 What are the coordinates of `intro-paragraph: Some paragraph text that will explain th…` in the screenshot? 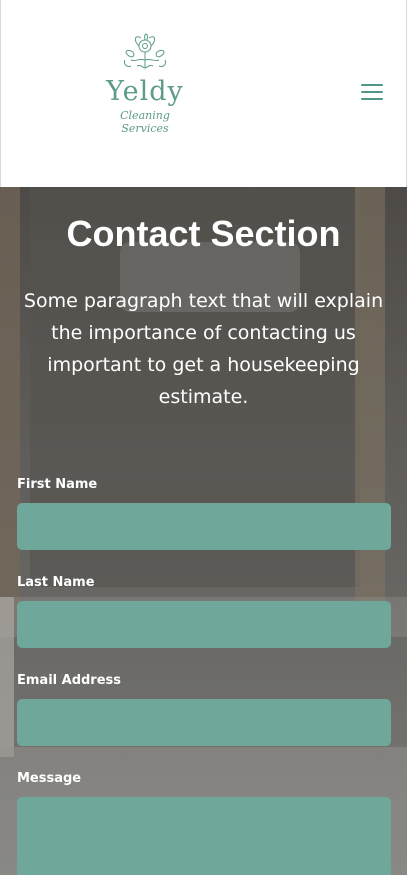 It's located at (203, 349).